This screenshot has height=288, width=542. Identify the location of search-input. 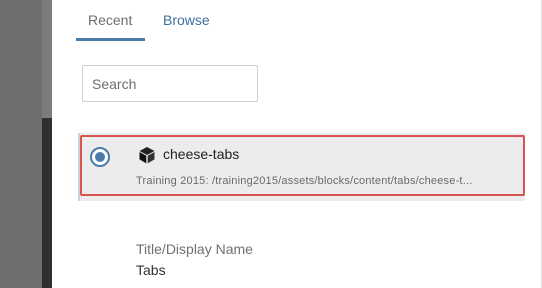
(170, 83).